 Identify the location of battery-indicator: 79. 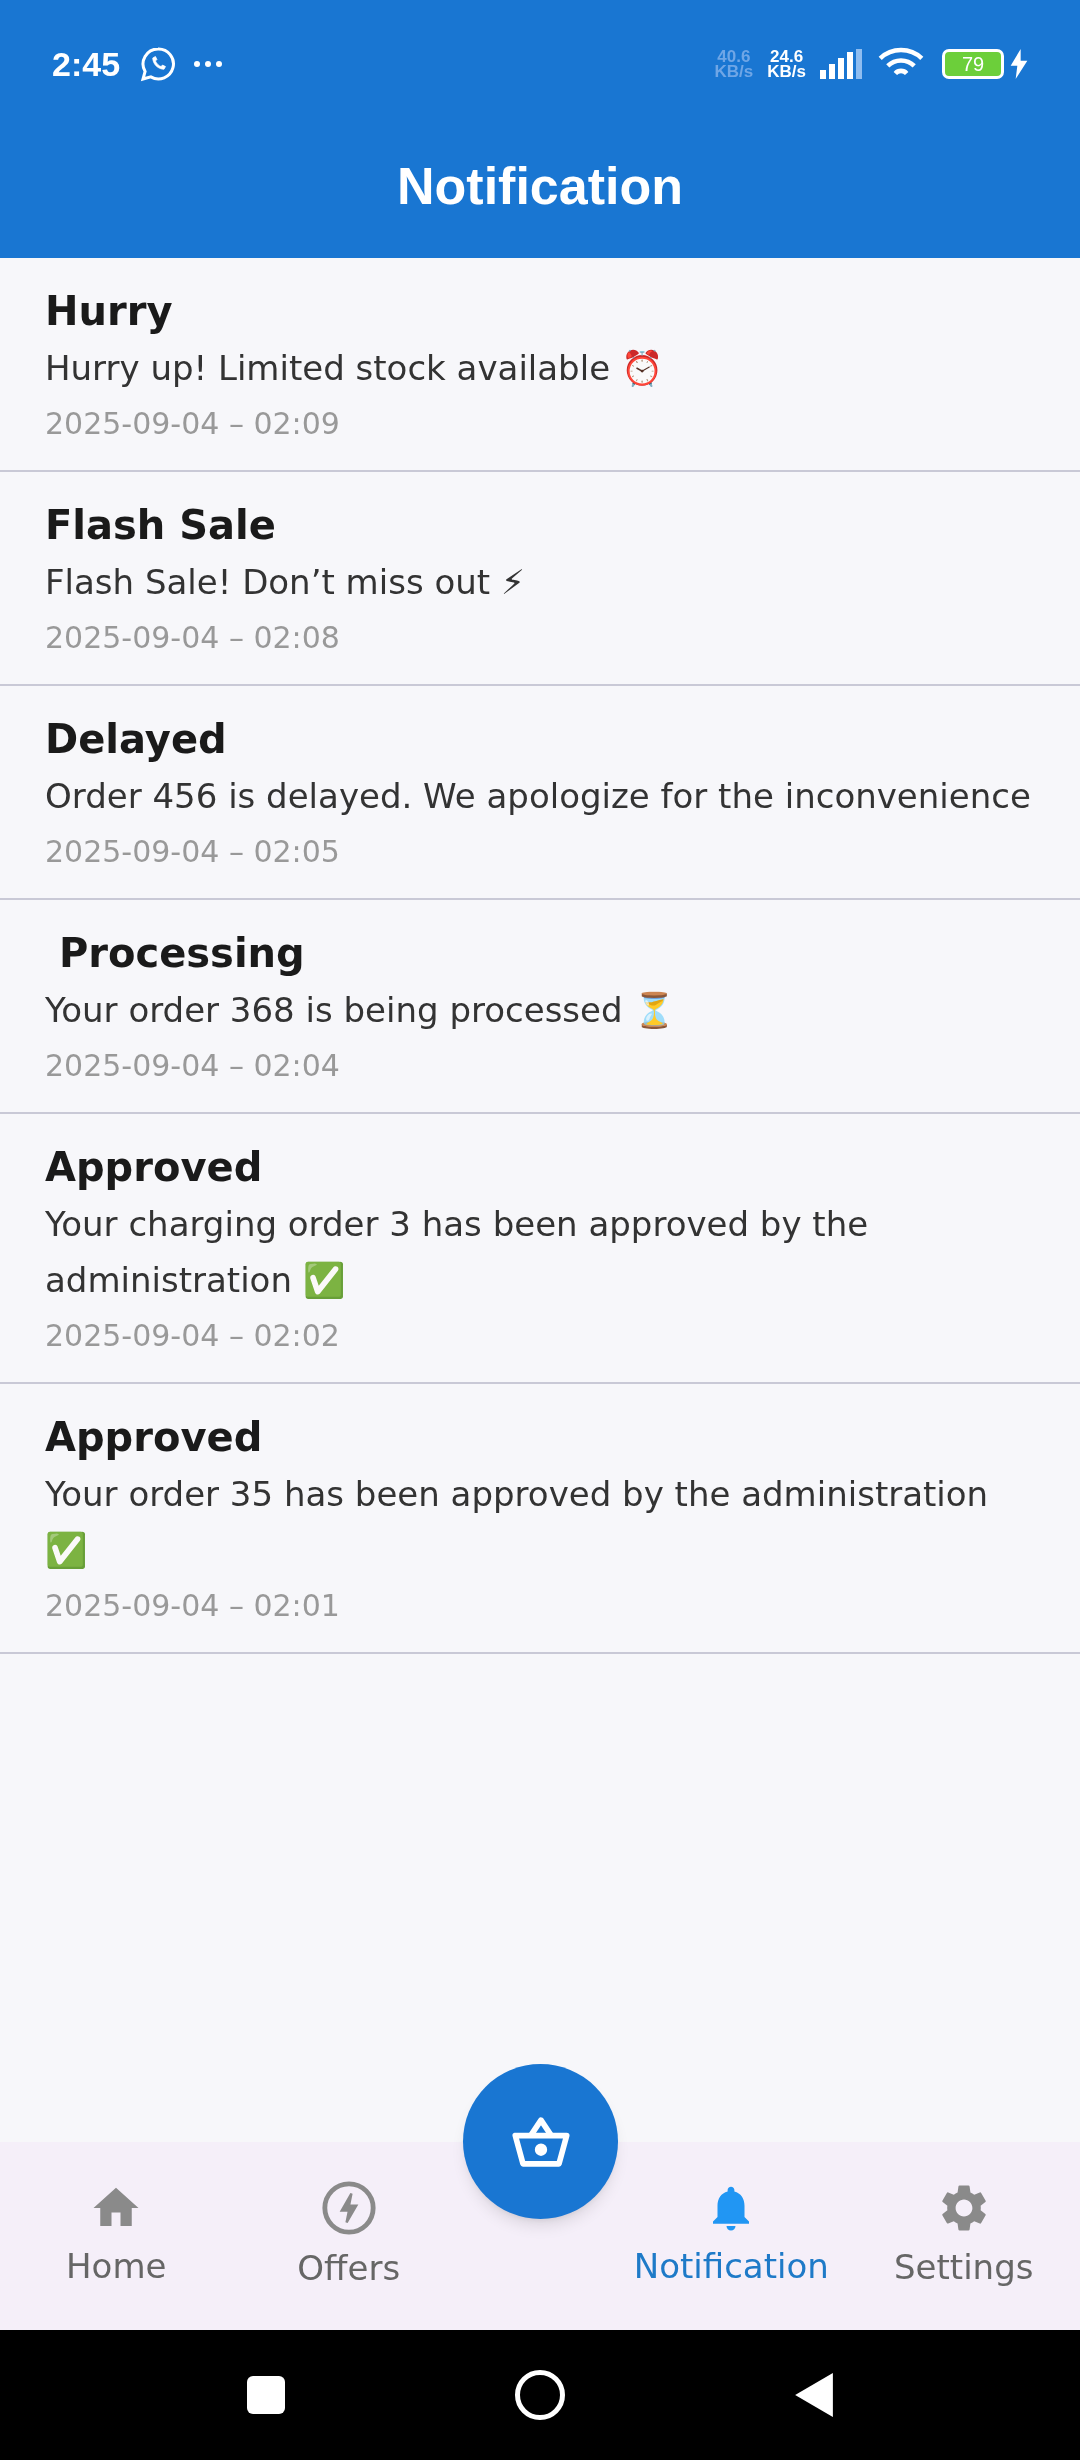
(973, 64).